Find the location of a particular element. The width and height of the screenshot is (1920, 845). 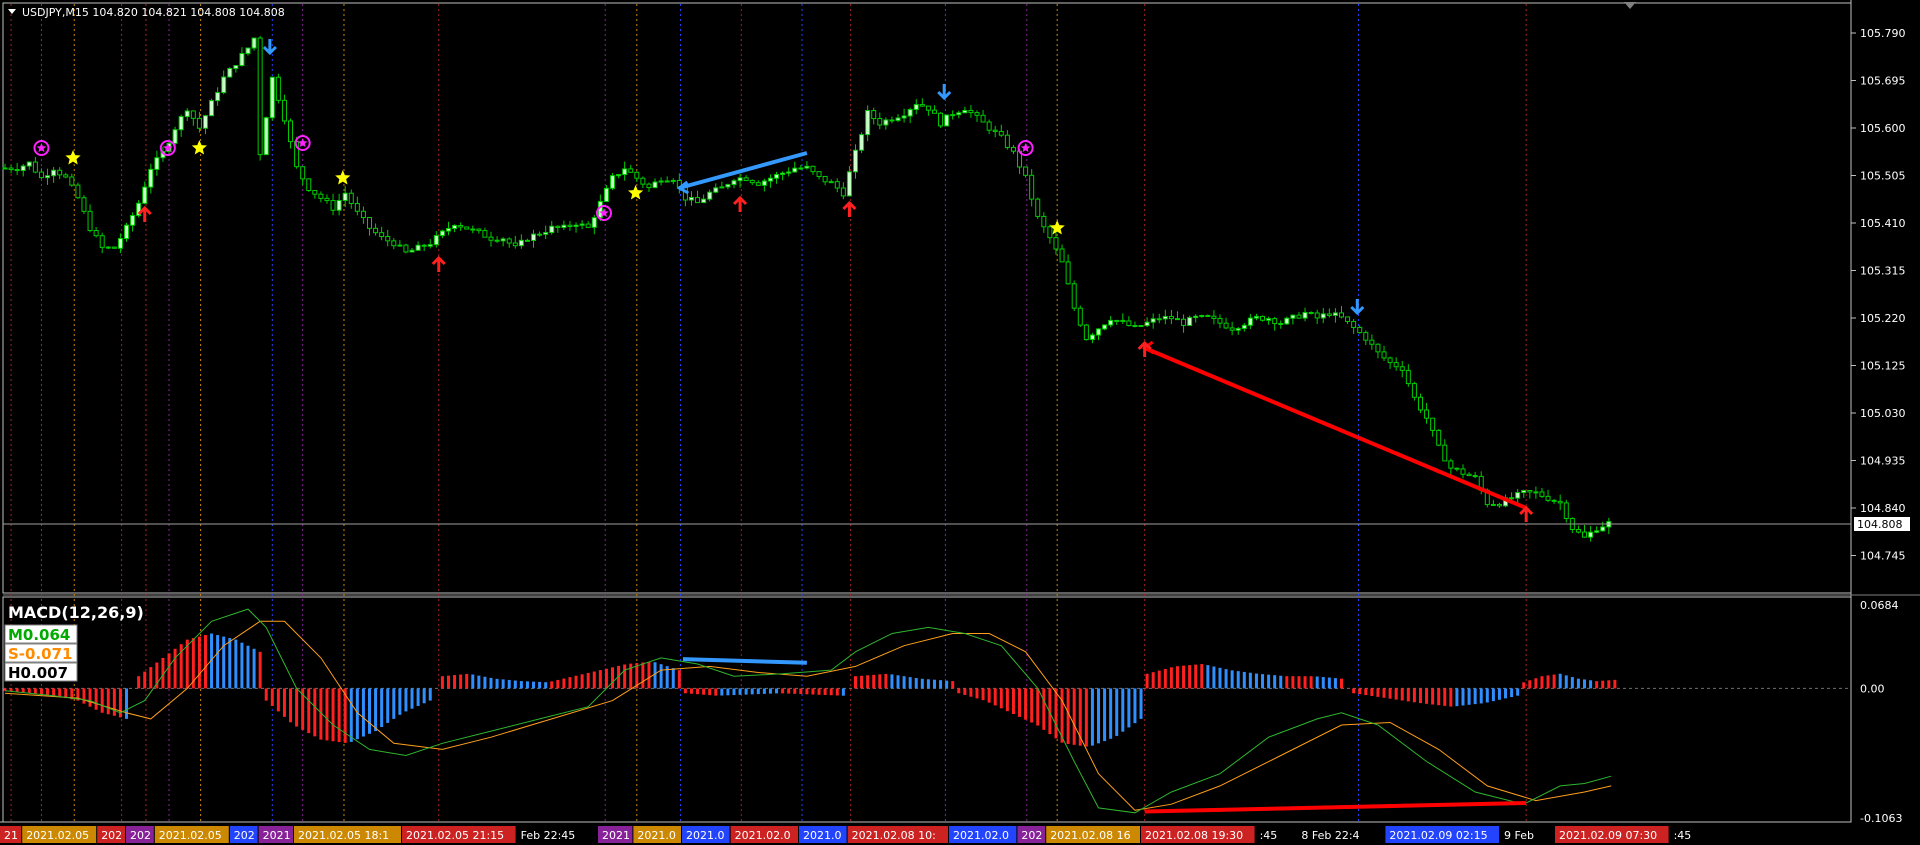

time-label: :45 is located at coordinates (1683, 835).